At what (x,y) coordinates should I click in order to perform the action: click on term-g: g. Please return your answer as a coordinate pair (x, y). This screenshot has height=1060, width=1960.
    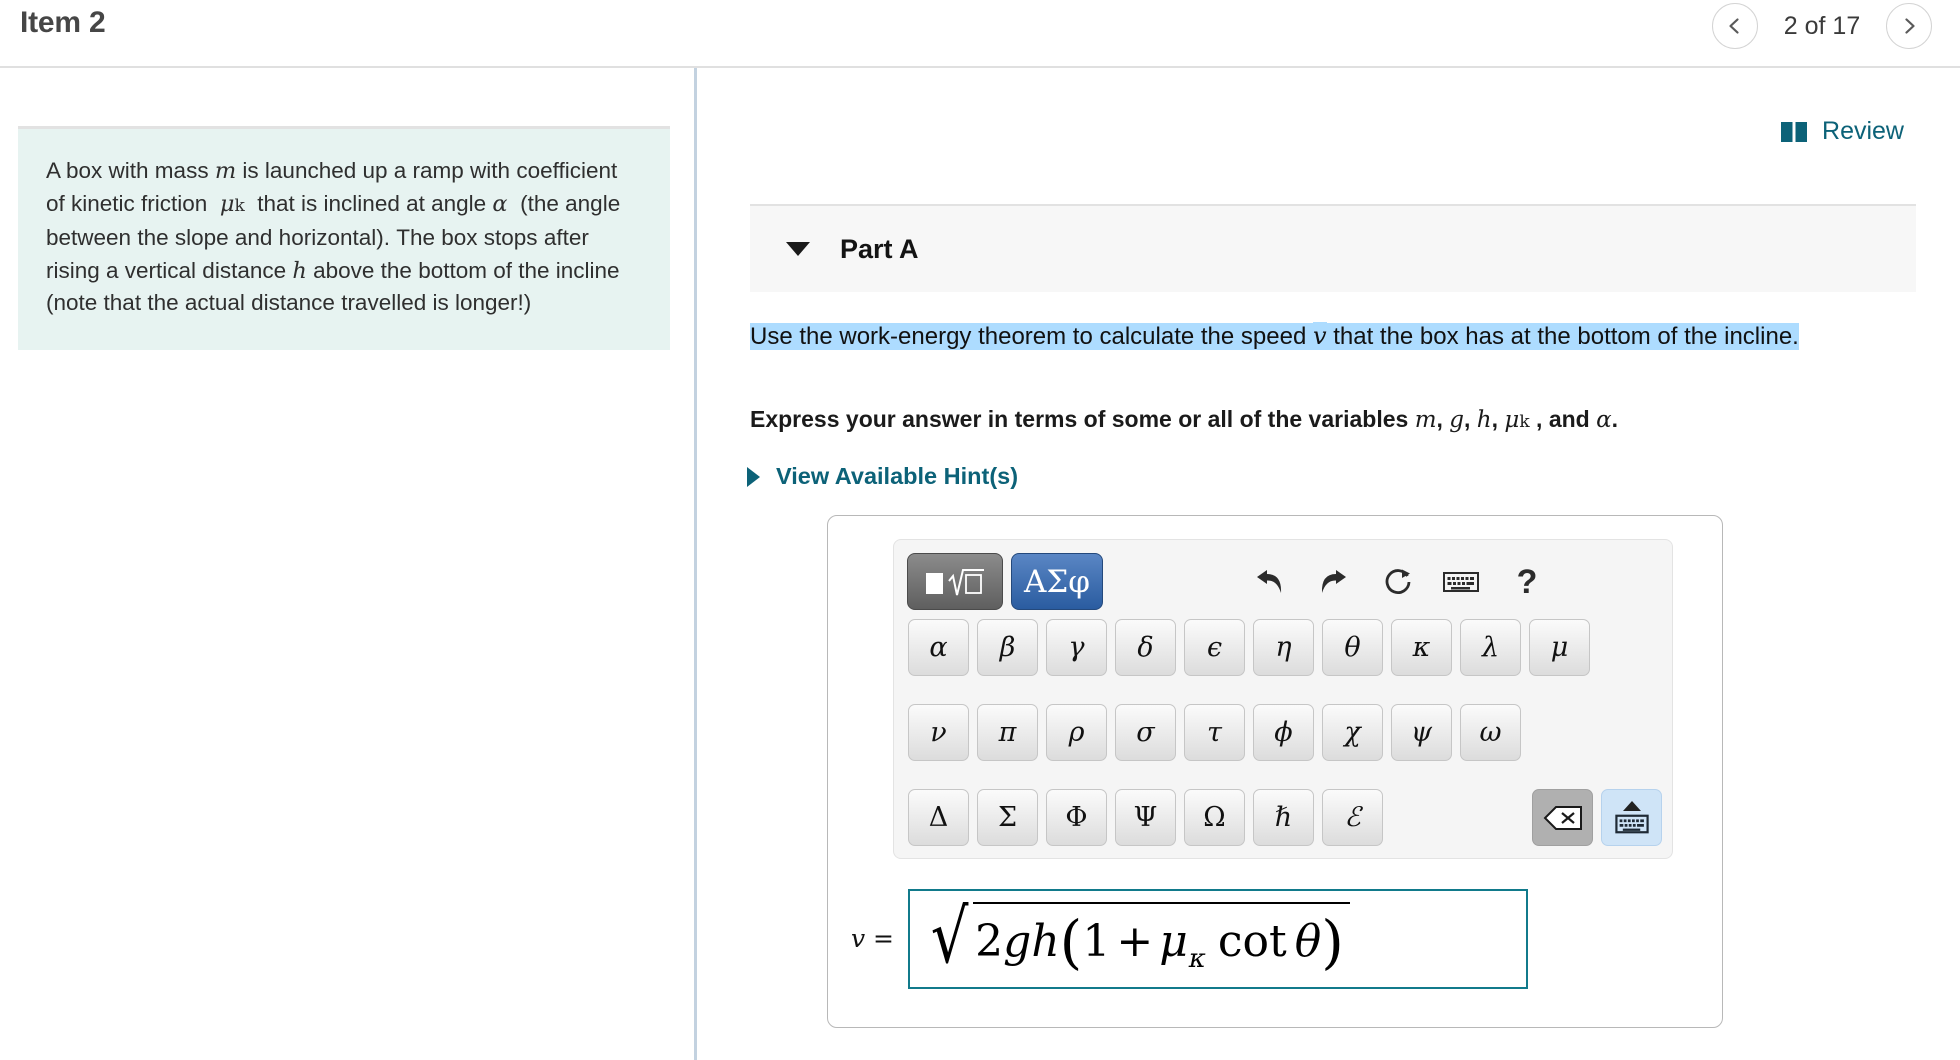
    Looking at the image, I should click on (1017, 941).